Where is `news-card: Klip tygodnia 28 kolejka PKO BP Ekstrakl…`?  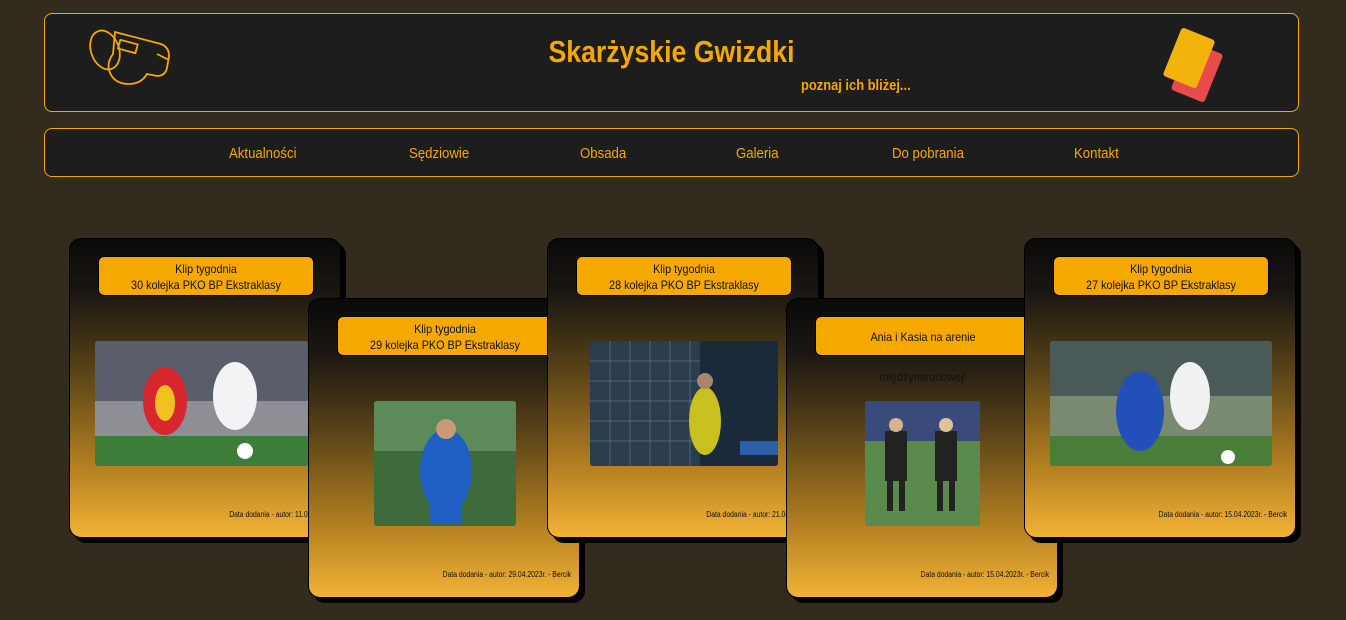
news-card: Klip tygodnia 28 kolejka PKO BP Ekstrakl… is located at coordinates (683, 388).